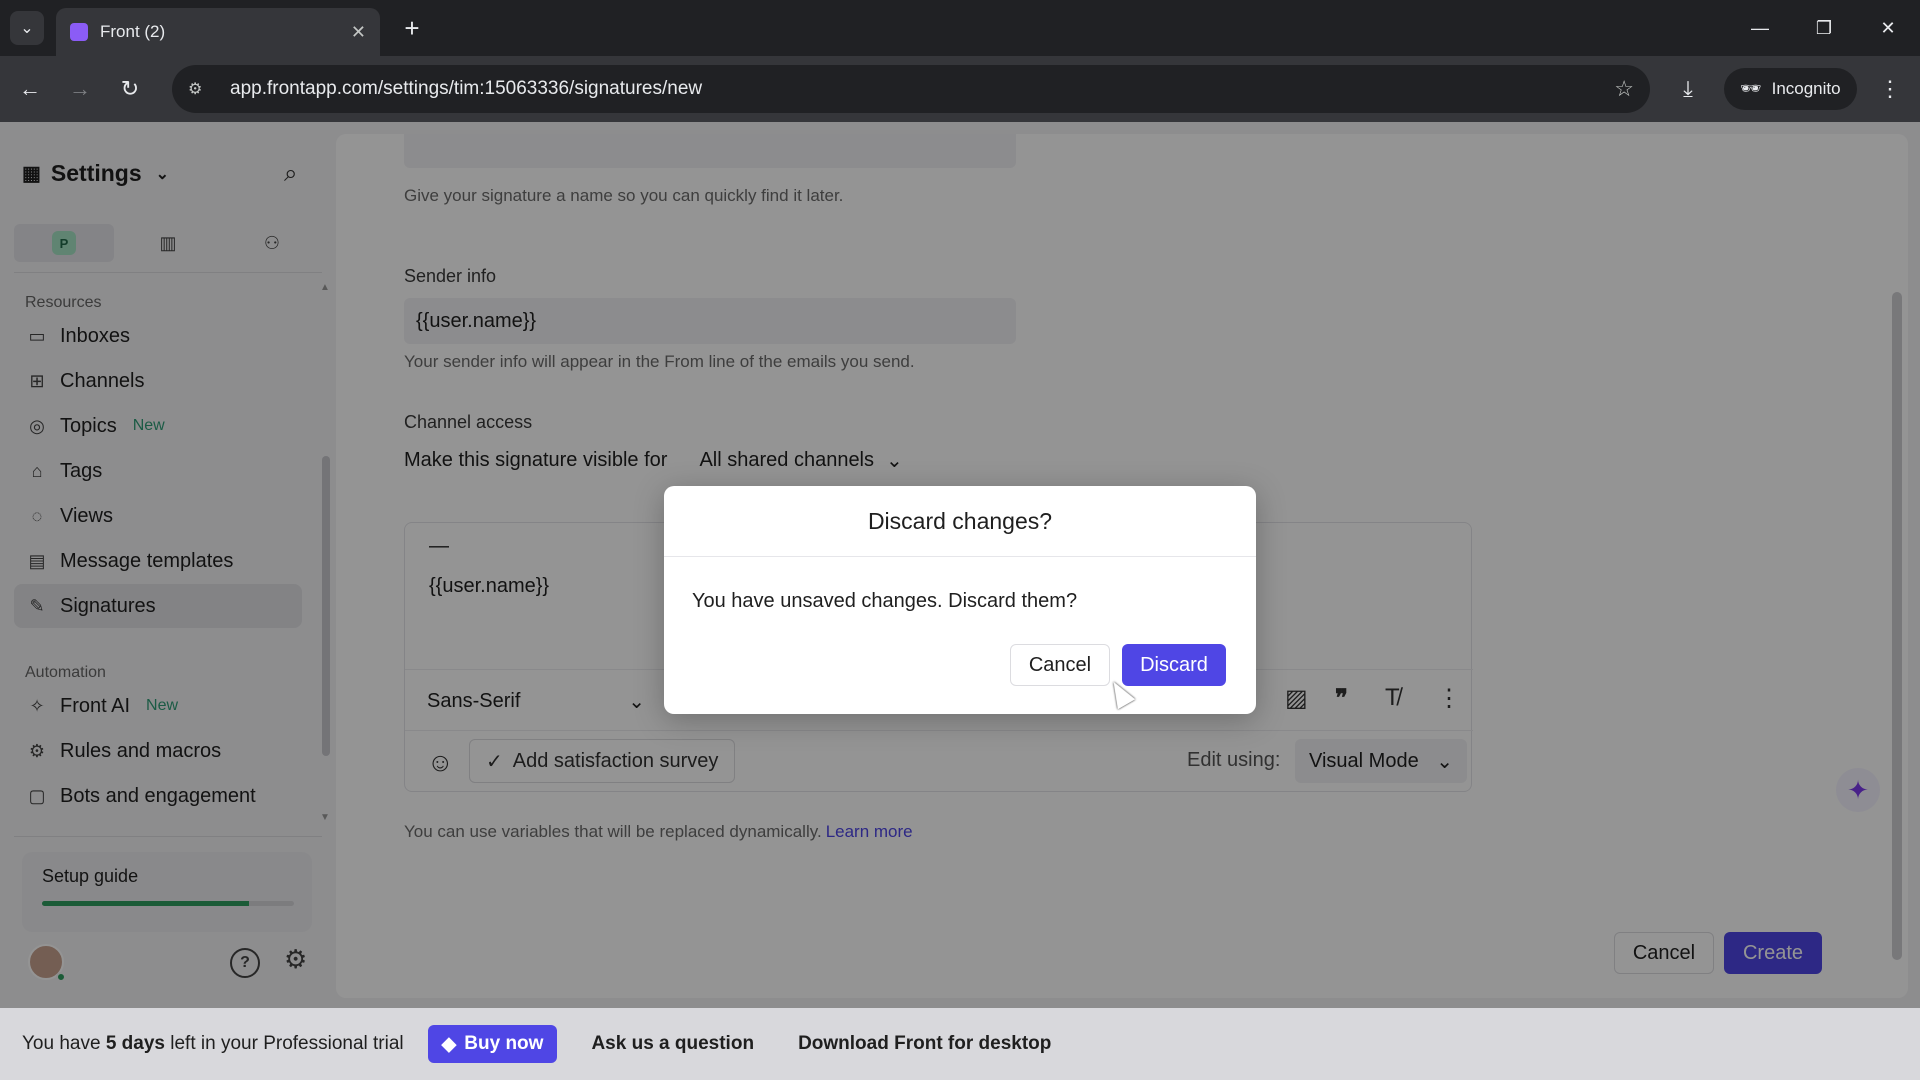 The height and width of the screenshot is (1080, 1920). I want to click on buy-now-label: Buy now, so click(504, 1043).